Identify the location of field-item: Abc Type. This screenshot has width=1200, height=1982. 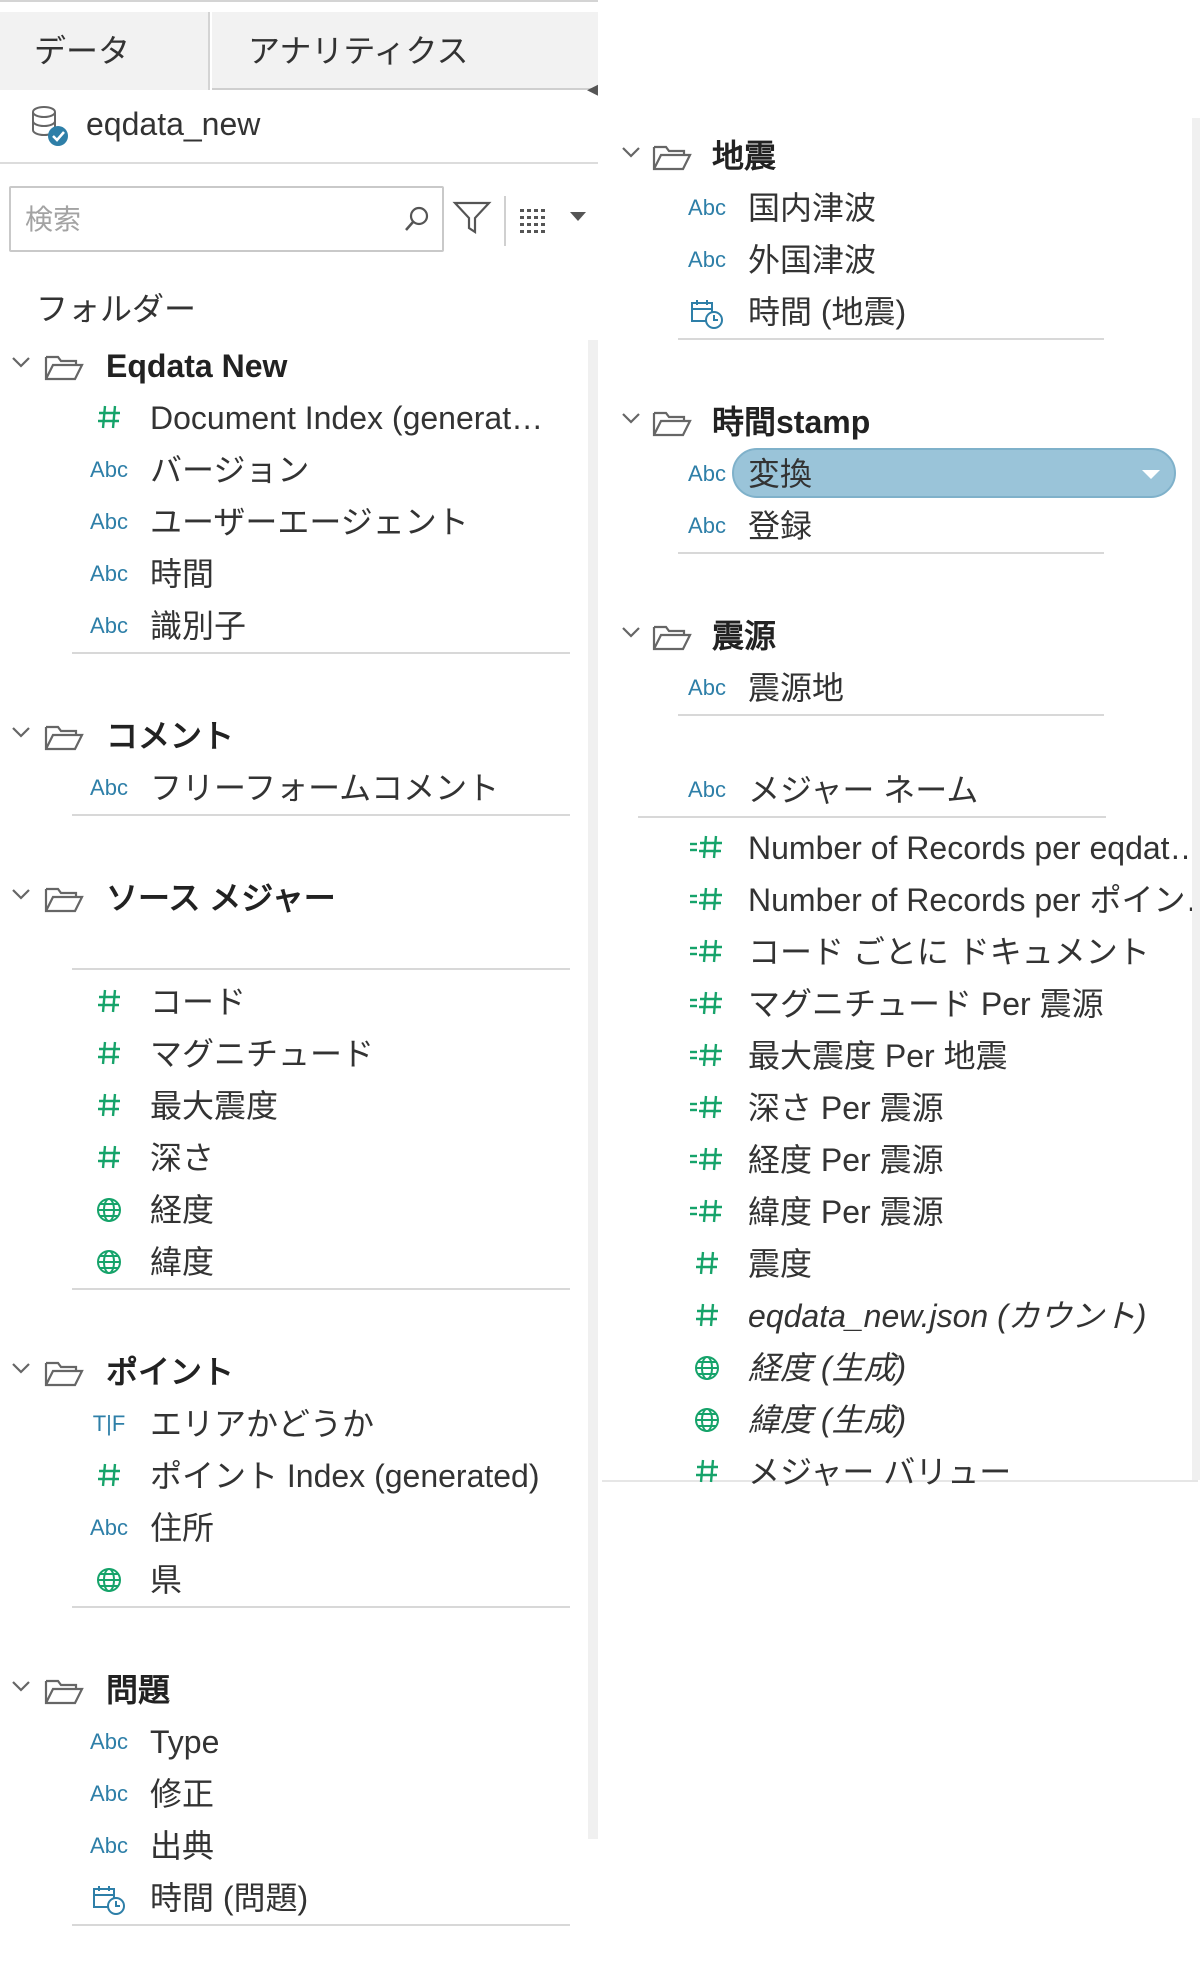
(294, 1742).